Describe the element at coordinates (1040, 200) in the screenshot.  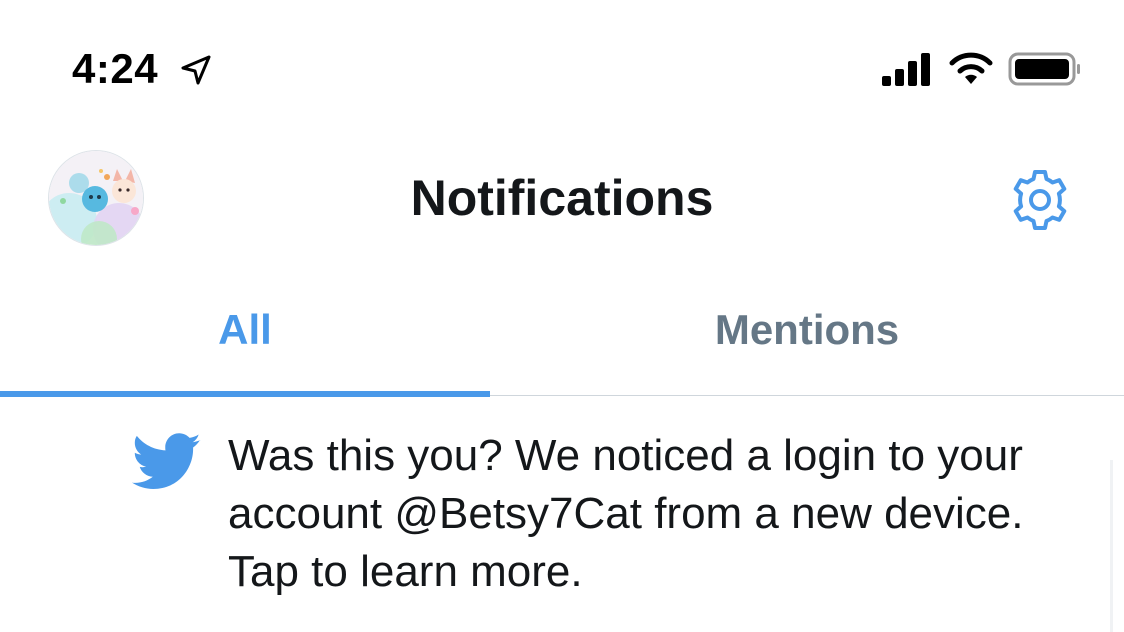
I see `gear-icon` at that location.